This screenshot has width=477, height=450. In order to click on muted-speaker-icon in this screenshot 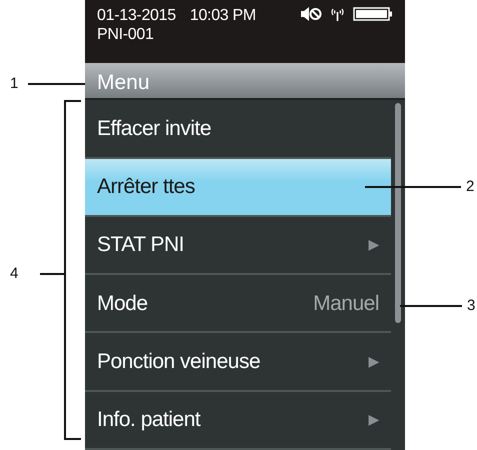, I will do `click(311, 14)`.